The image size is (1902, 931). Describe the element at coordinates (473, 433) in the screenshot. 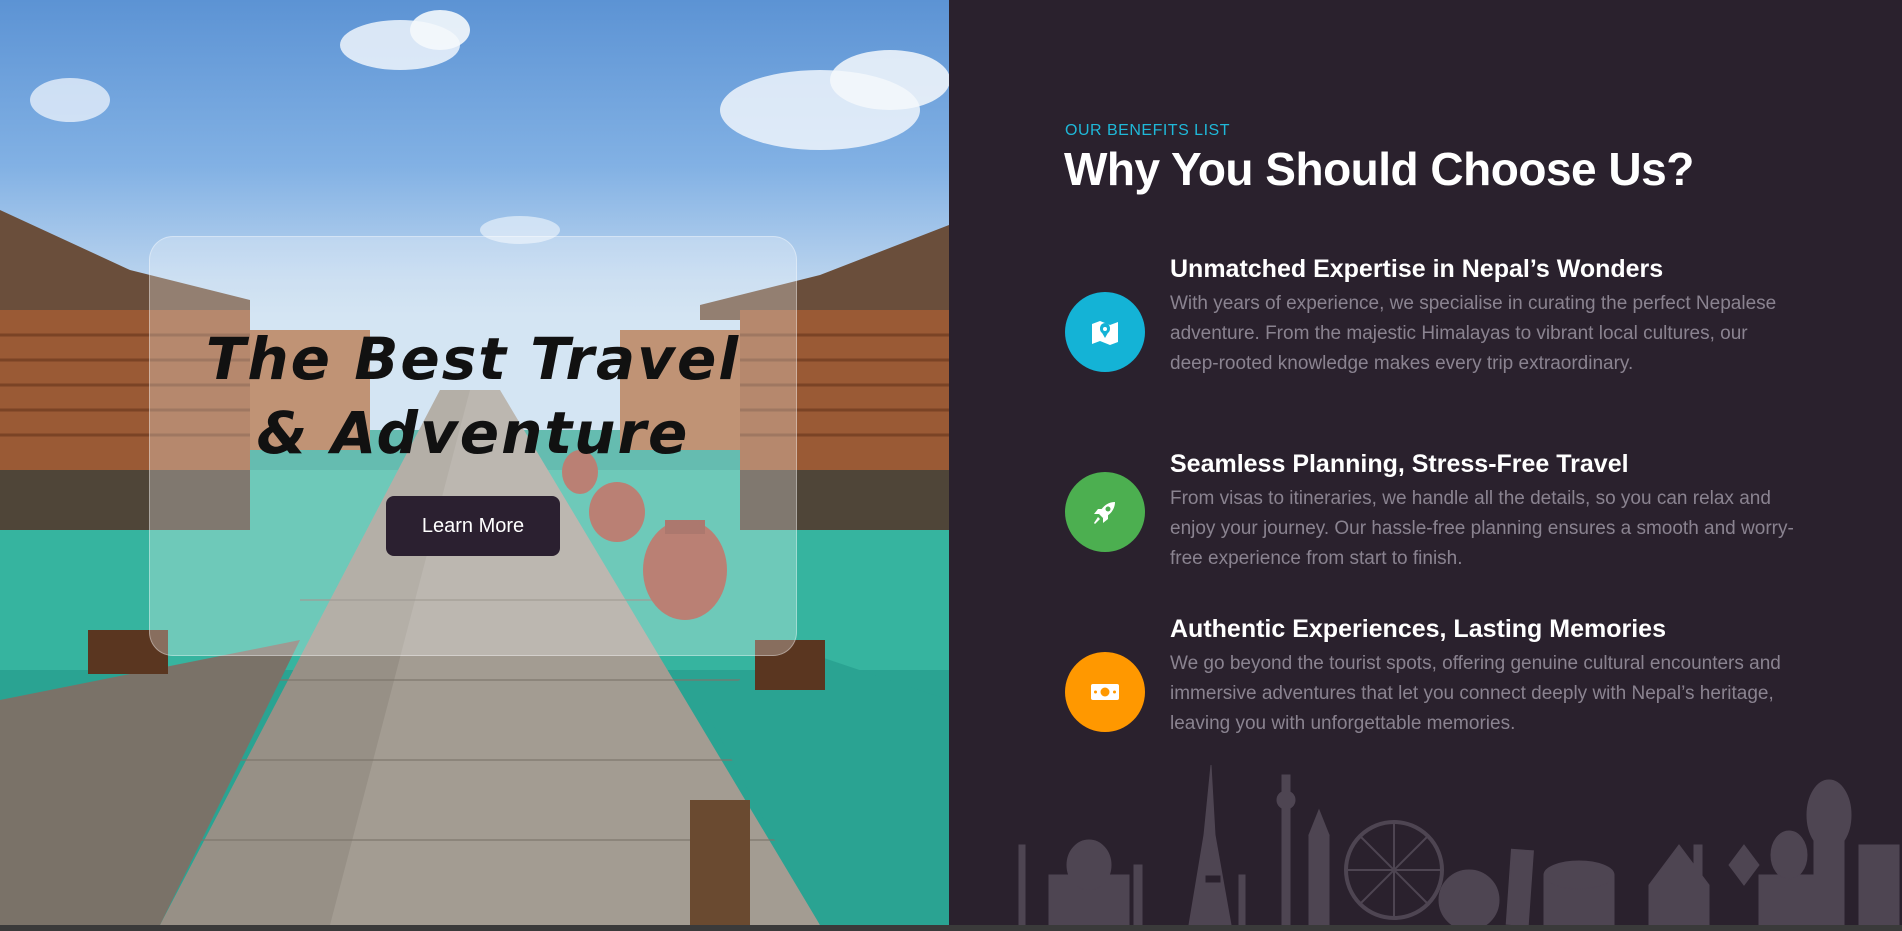

I see `hero-title-line-2: & Adventure` at that location.